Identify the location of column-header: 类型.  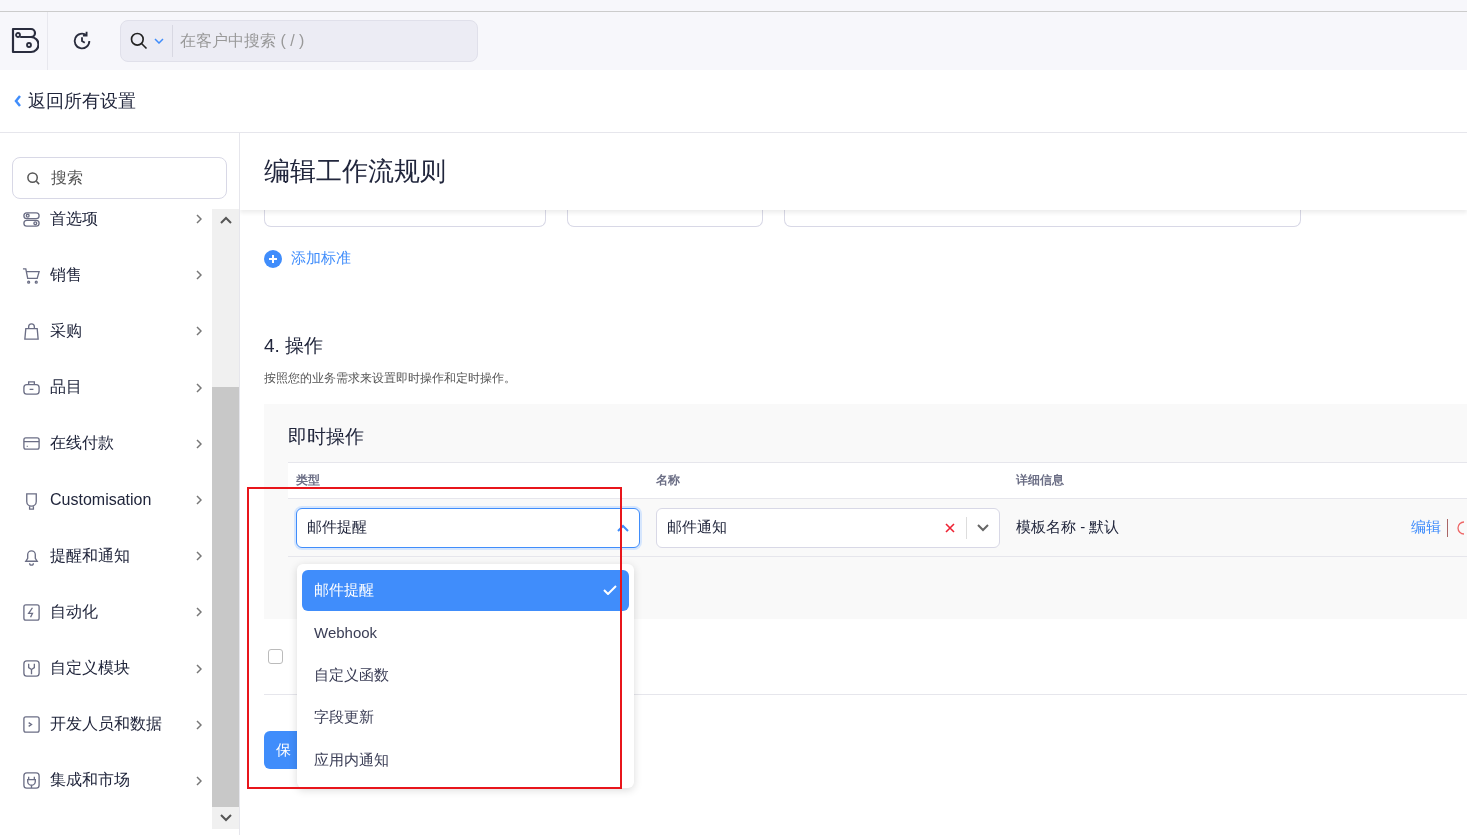
(308, 480).